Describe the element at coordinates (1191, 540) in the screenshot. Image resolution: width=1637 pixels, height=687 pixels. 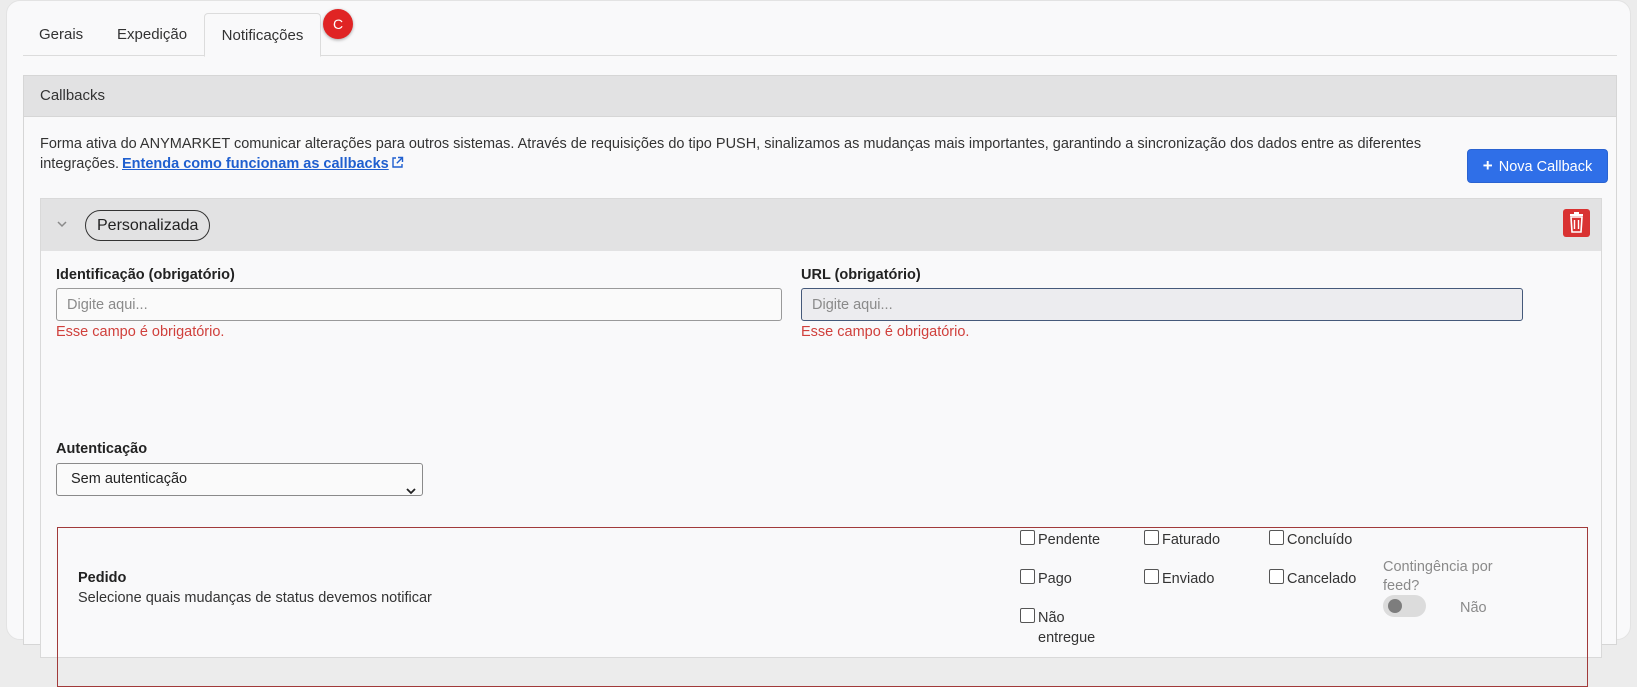
I see `checkbox-label: Faturado` at that location.